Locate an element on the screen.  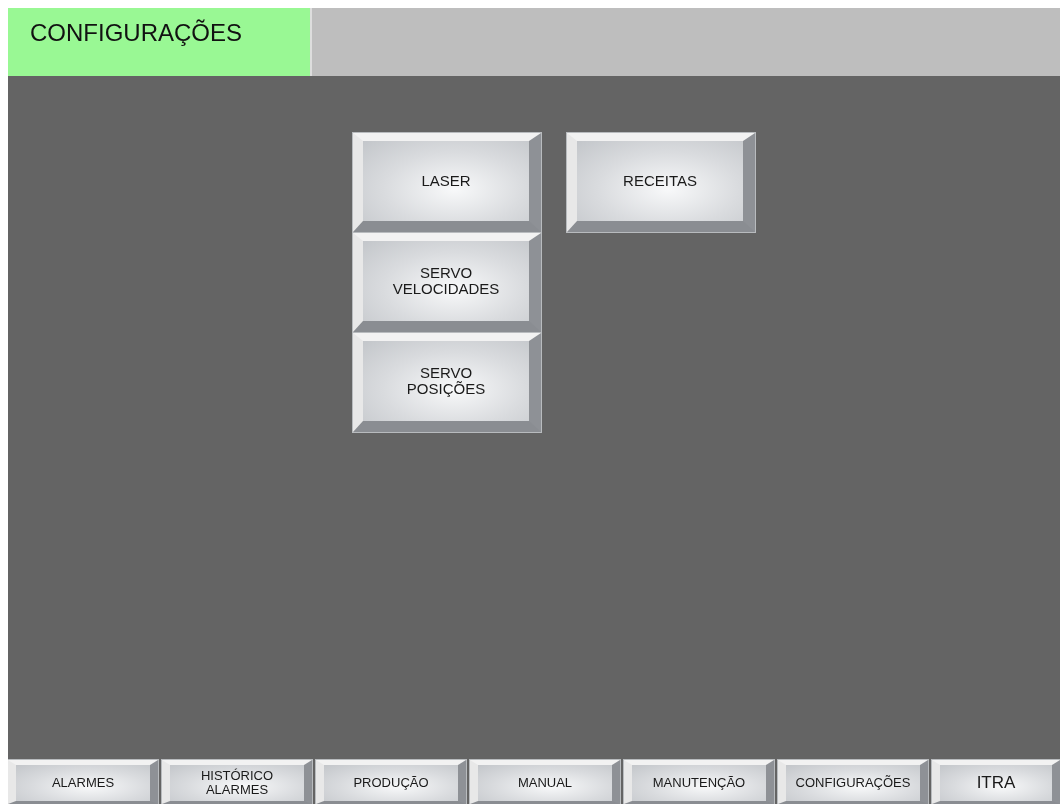
screen-title: CONFIGURAÇÕES is located at coordinates (160, 42).